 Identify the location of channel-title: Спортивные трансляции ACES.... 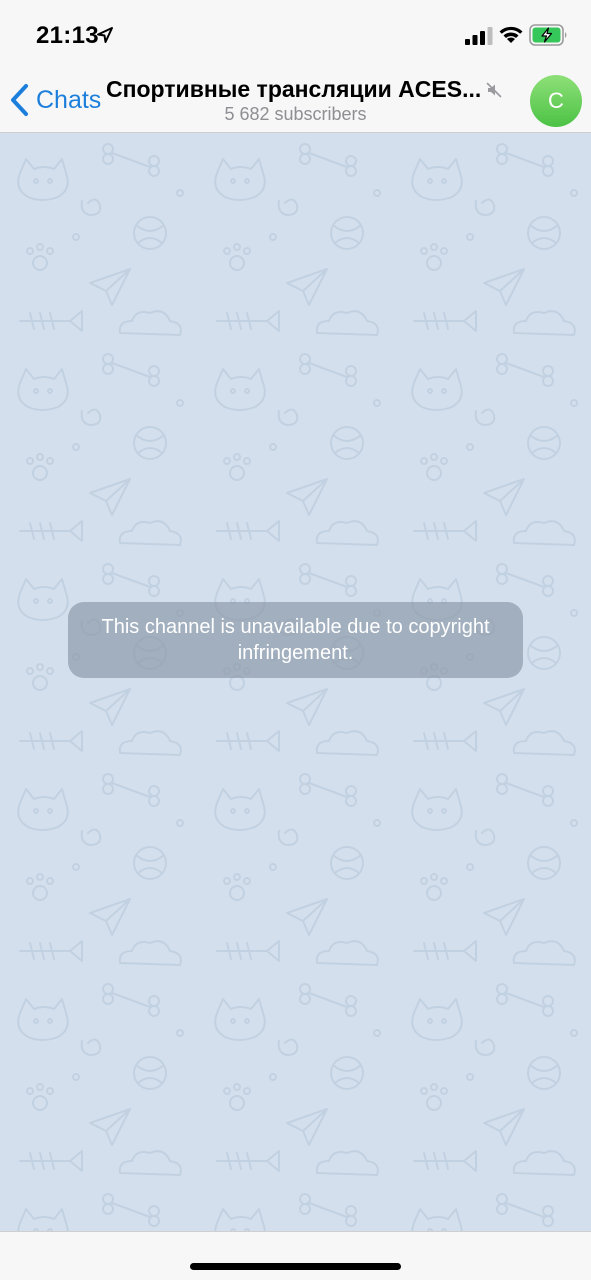
(294, 89).